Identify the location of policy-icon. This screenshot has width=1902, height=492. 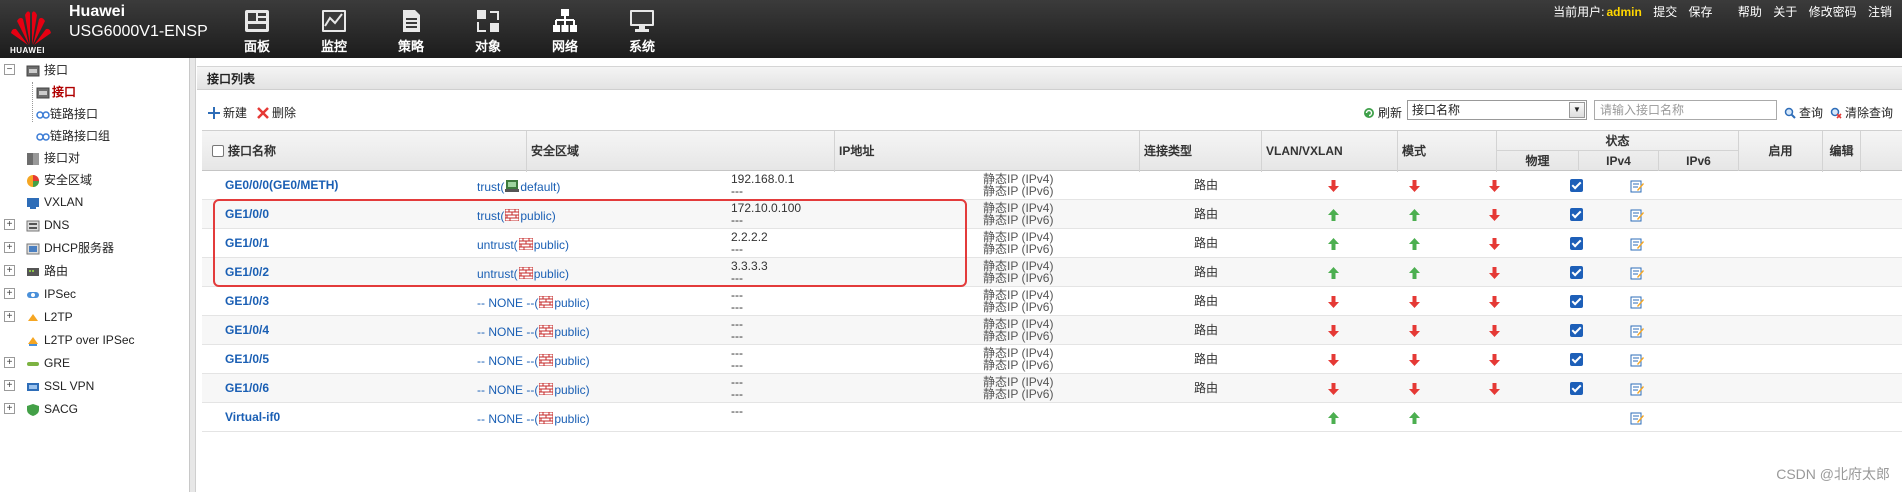
(411, 21).